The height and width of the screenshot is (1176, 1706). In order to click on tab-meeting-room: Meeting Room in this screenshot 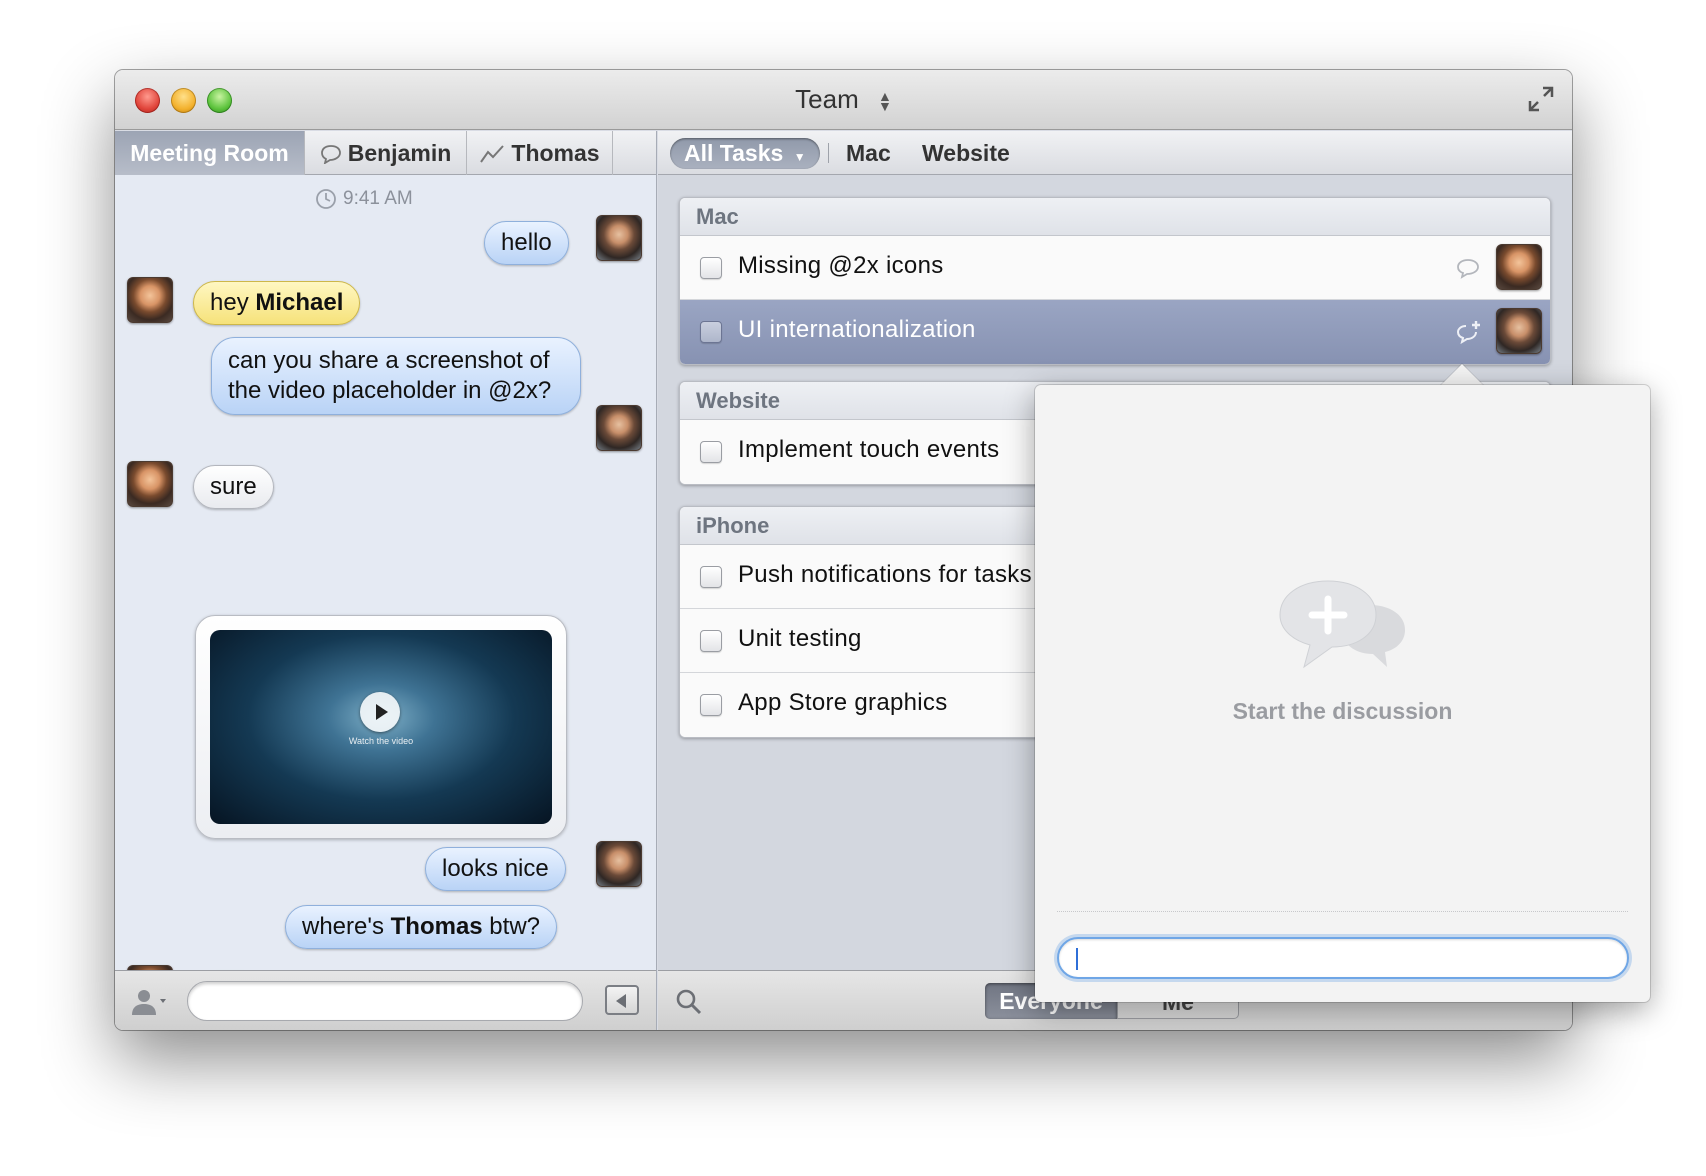, I will do `click(210, 153)`.